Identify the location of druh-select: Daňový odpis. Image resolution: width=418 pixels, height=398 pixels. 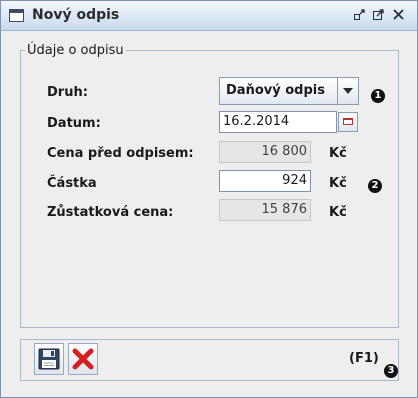
(289, 91).